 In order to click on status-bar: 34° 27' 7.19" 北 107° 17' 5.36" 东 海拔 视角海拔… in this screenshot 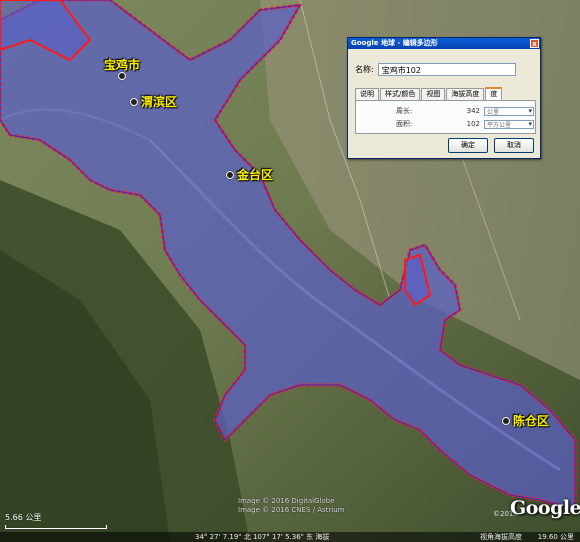, I will do `click(290, 537)`.